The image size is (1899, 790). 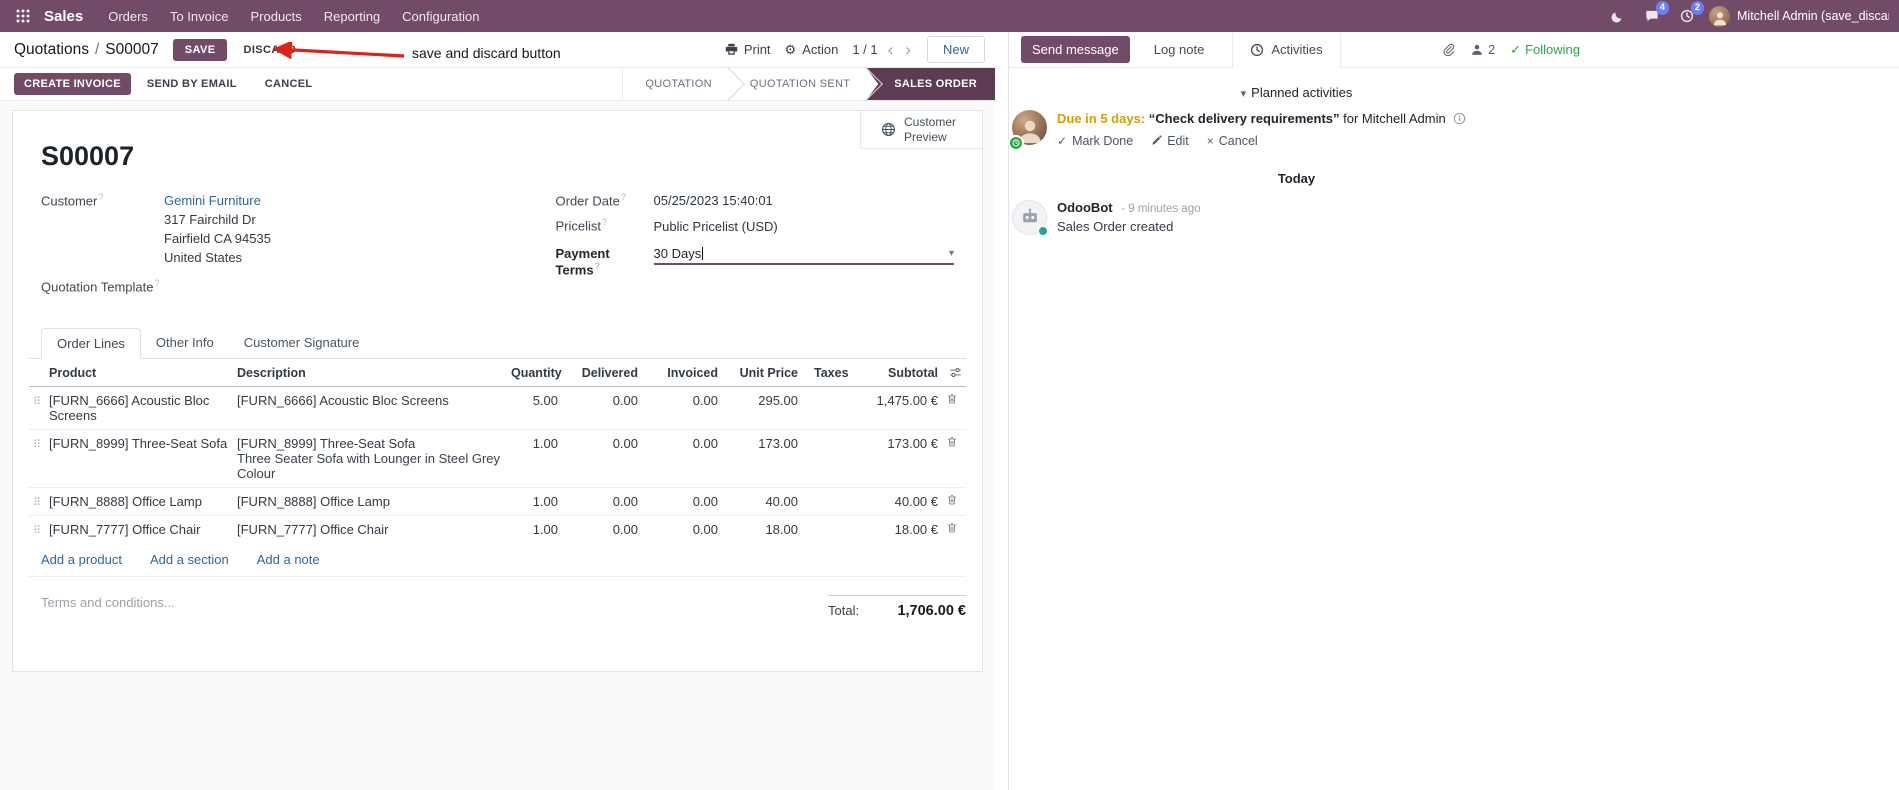 I want to click on user-menu: Mitchell Admin (save_discar, so click(x=1799, y=16).